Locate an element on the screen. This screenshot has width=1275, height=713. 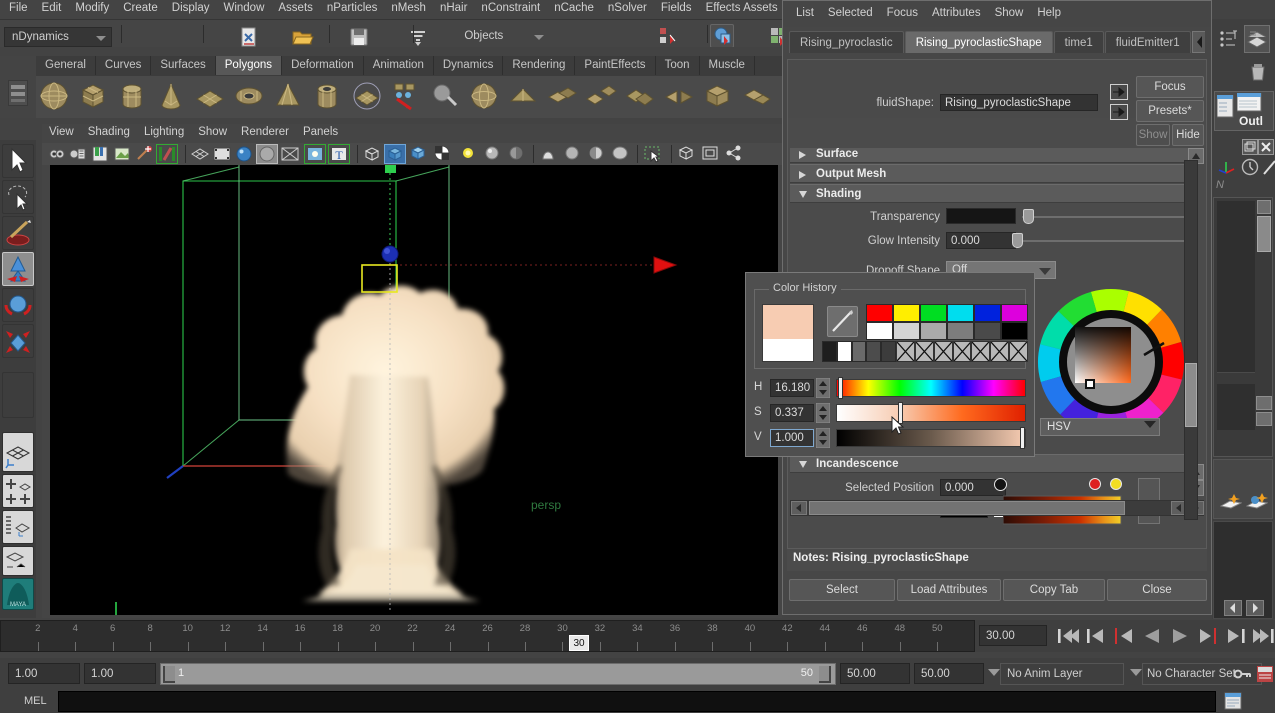
shelf-tab-animation: Animation is located at coordinates (399, 65).